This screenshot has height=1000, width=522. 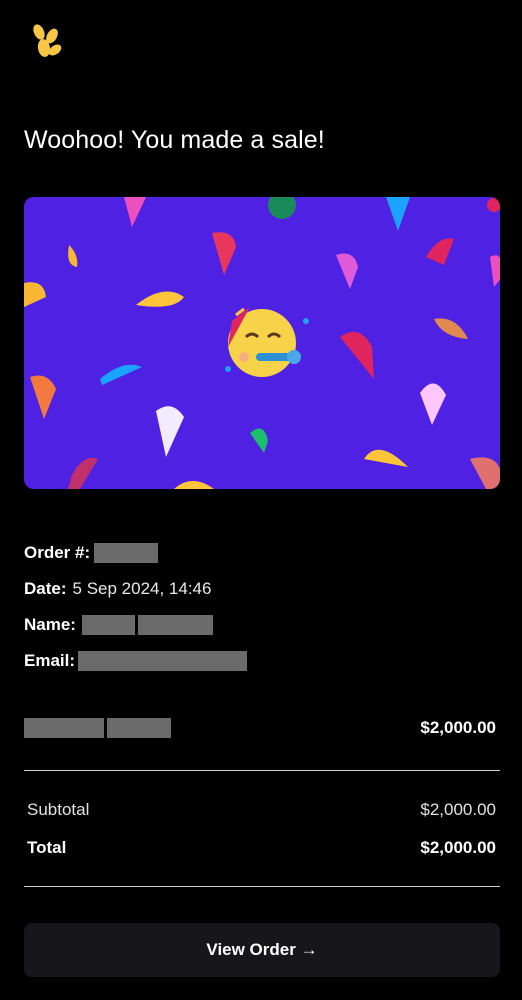 I want to click on date-row: Date: 5 Sep 2024, 14:46, so click(x=117, y=589).